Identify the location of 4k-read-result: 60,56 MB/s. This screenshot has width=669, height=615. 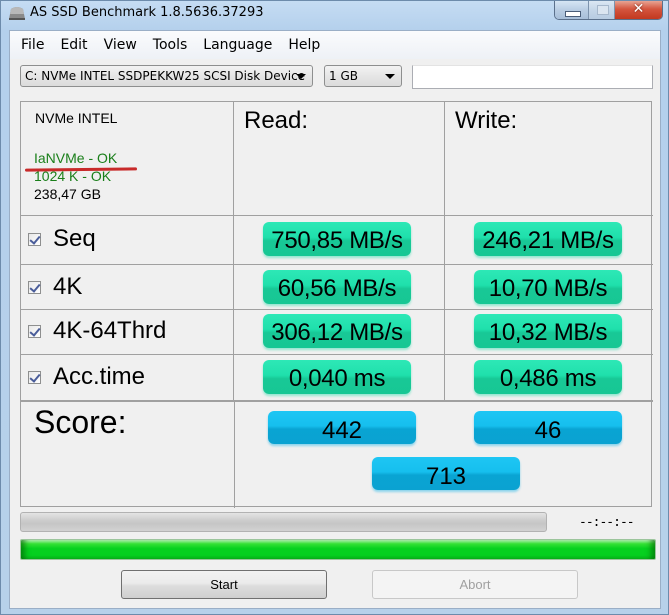
(337, 287).